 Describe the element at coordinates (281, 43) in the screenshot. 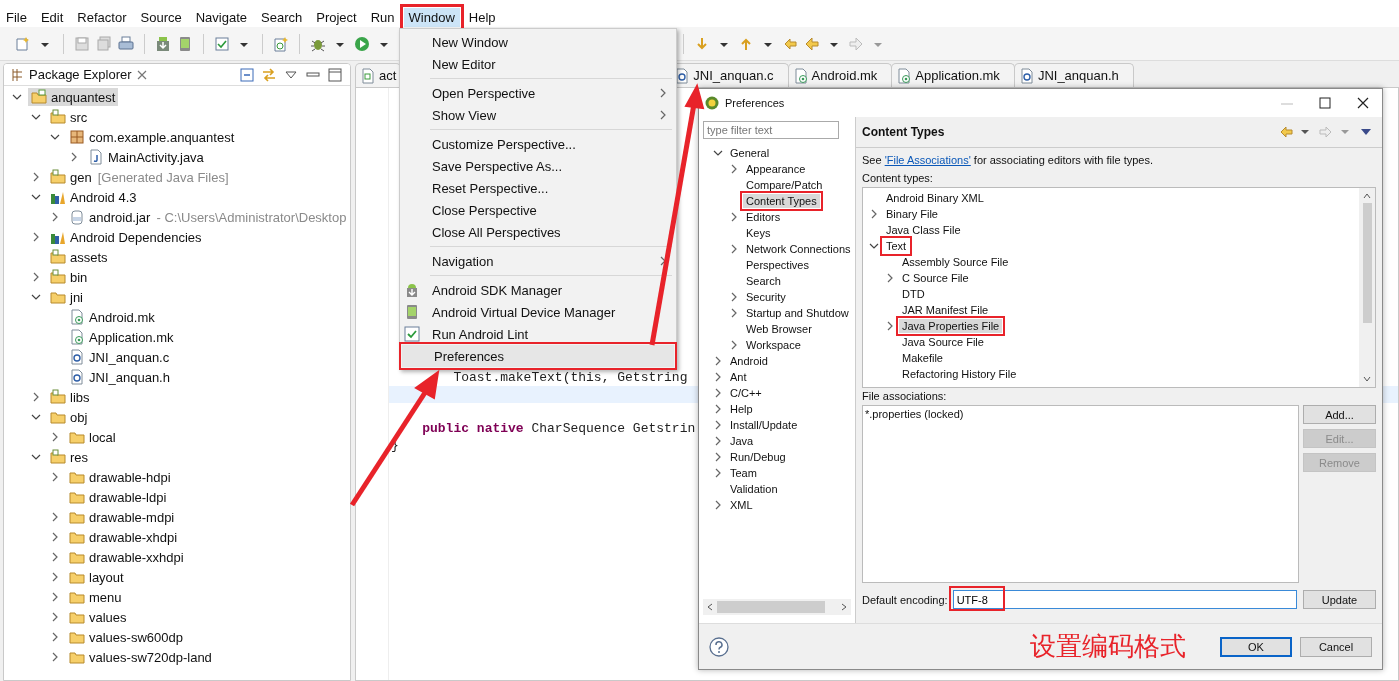

I see `new-class-icon` at that location.